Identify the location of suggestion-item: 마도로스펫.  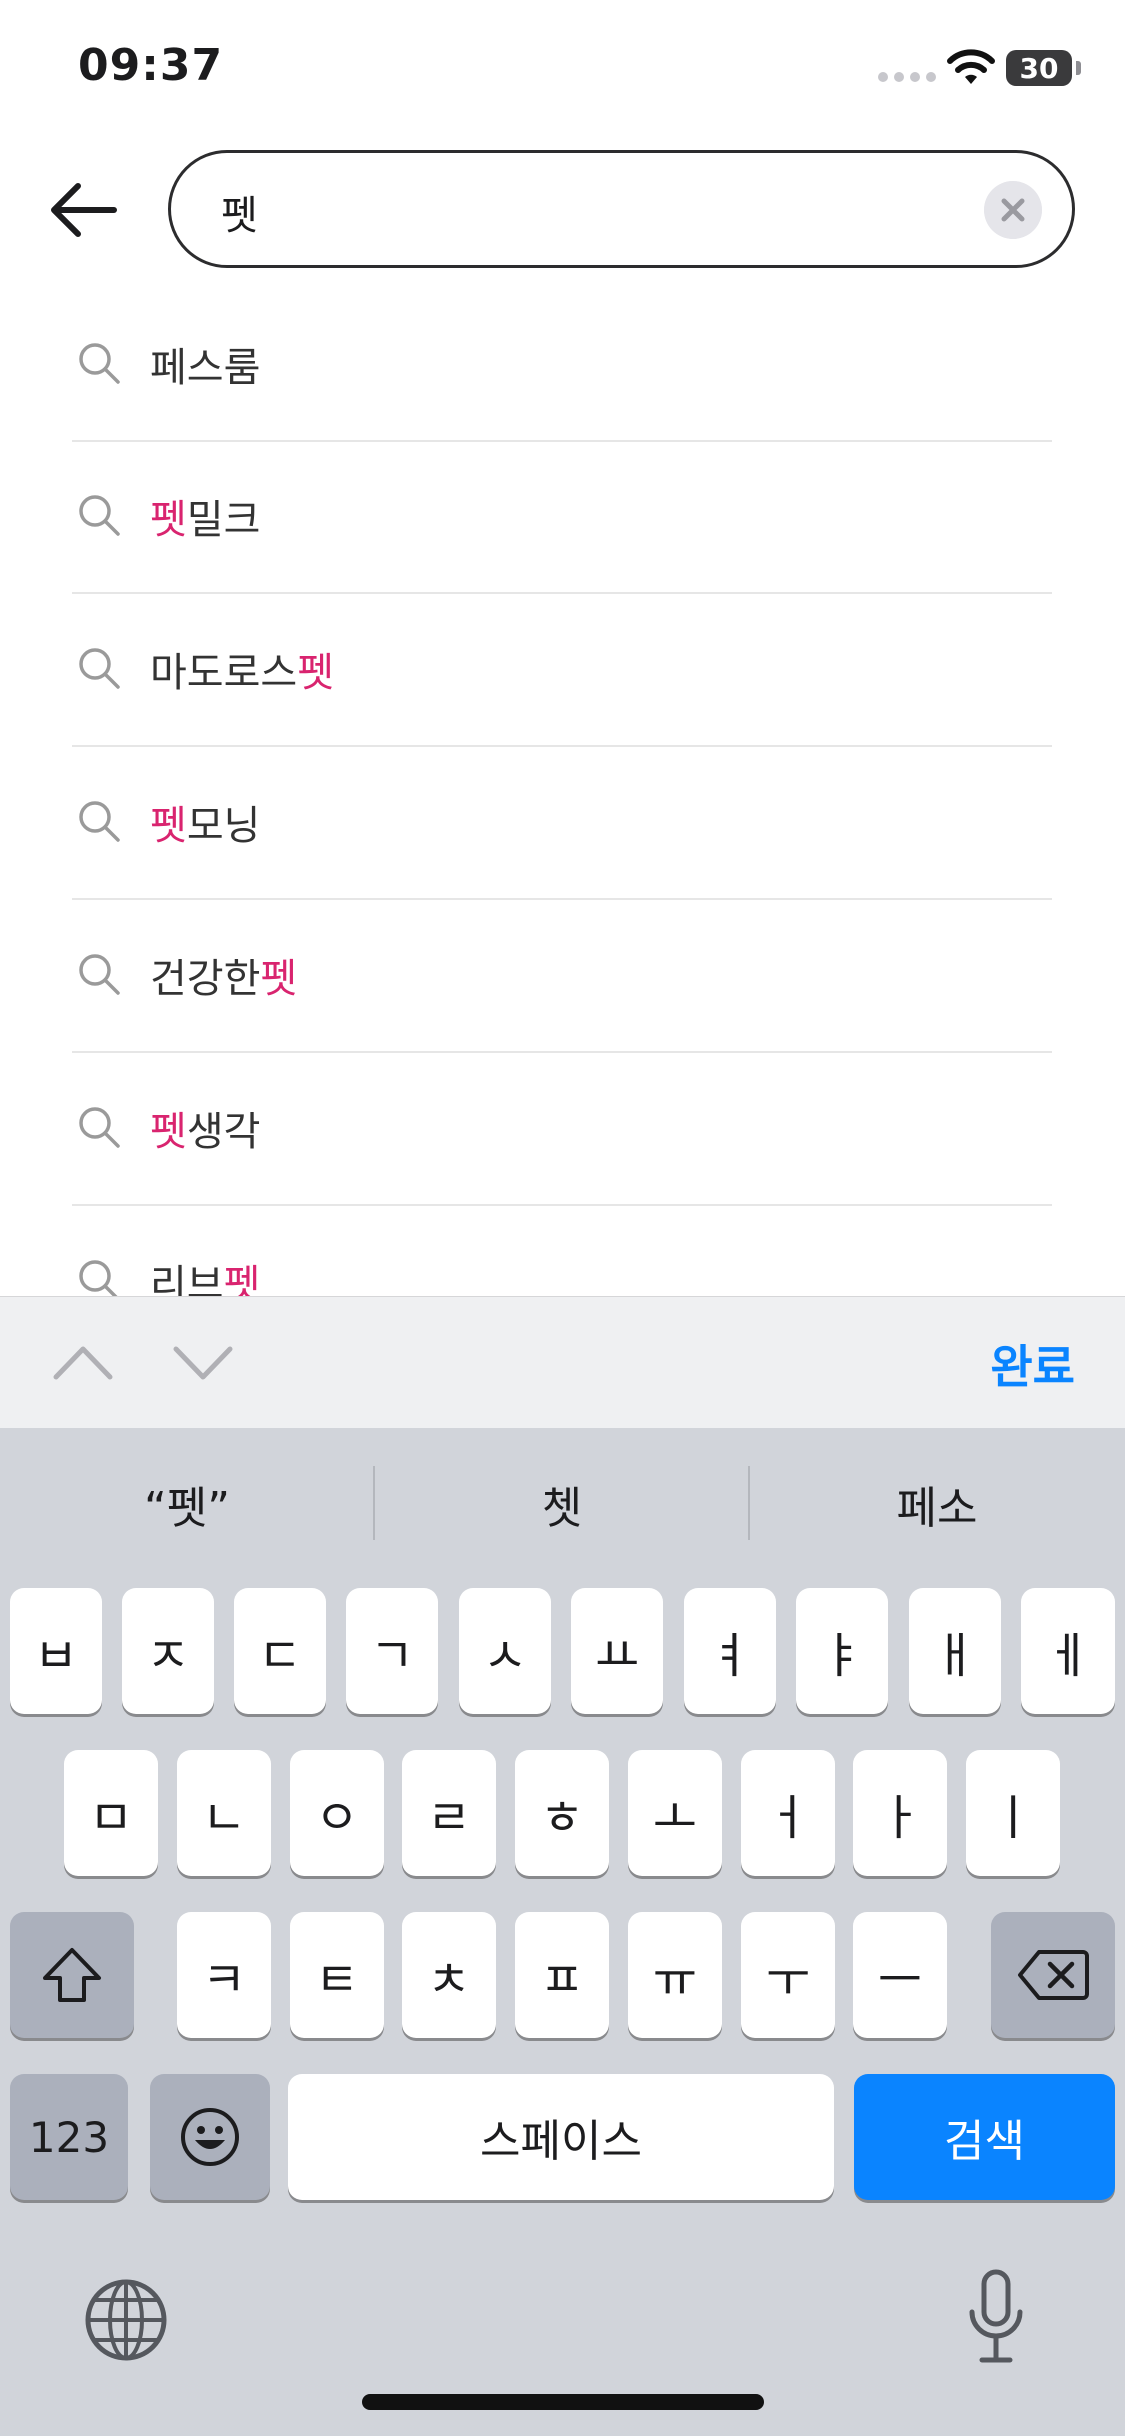
(562, 671).